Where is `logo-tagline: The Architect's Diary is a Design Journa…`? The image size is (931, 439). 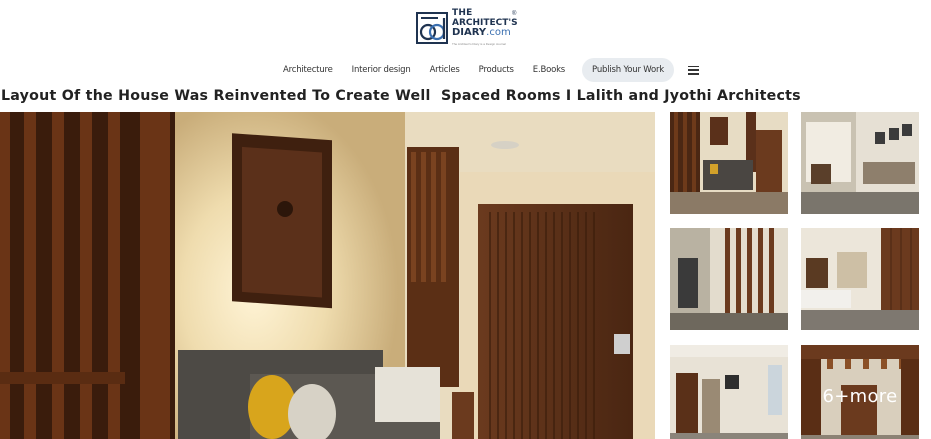
logo-tagline: The Architect's Diary is a Design Journa… is located at coordinates (479, 43).